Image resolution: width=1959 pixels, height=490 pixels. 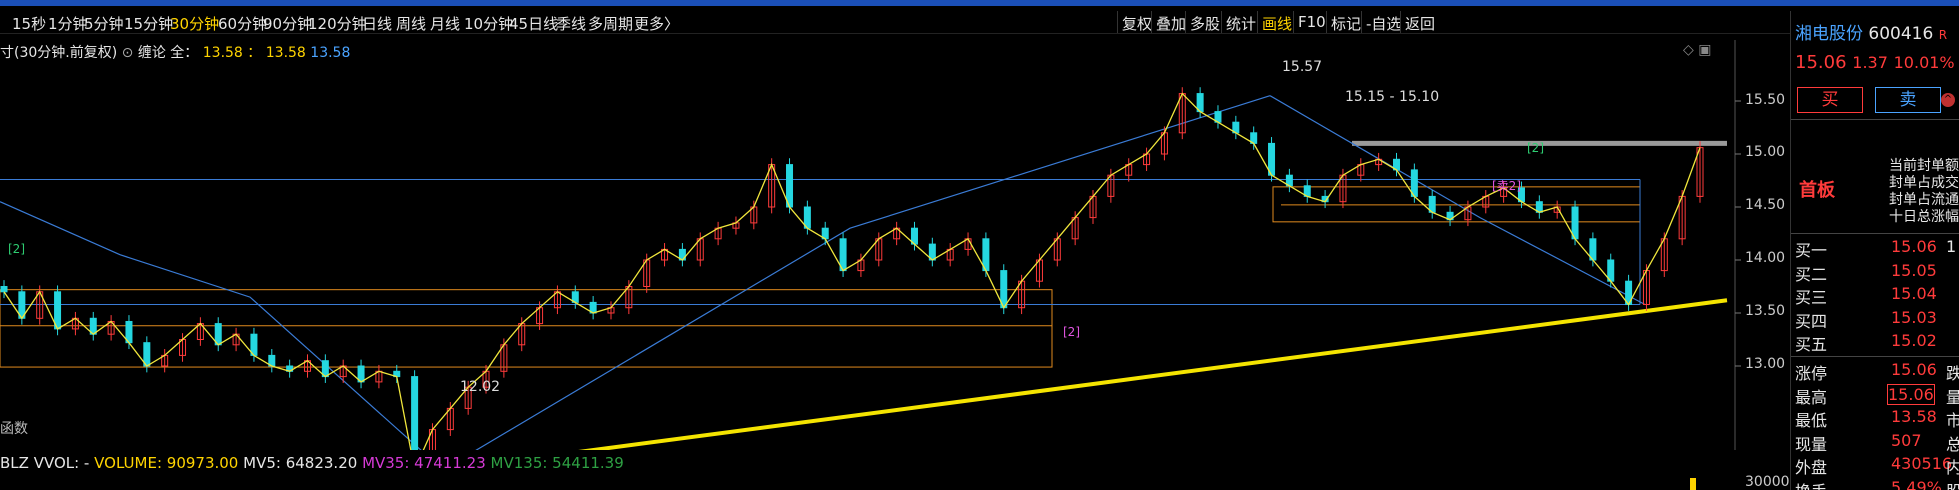 I want to click on period-tab-4: 30分钟, so click(x=194, y=23).